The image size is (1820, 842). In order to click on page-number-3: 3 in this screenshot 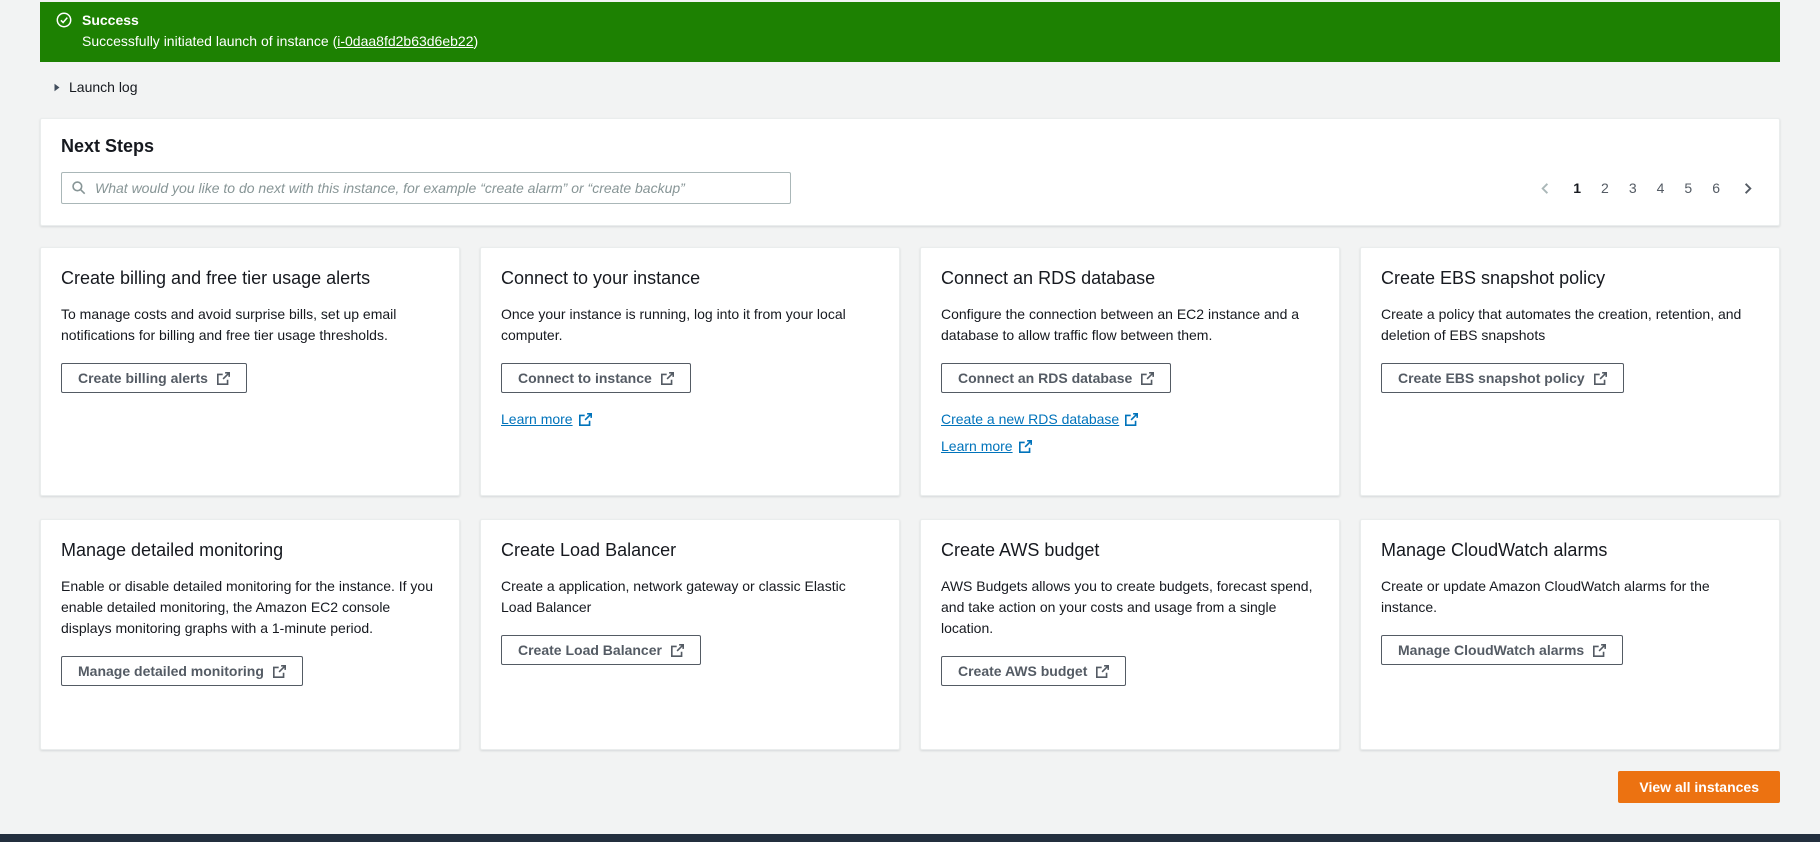, I will do `click(1633, 188)`.